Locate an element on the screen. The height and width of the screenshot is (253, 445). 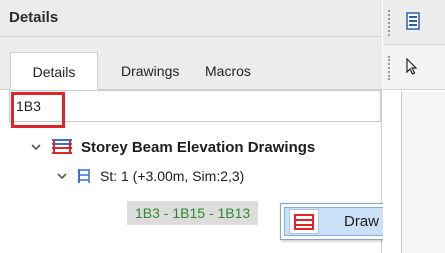
pointer-icon is located at coordinates (412, 67).